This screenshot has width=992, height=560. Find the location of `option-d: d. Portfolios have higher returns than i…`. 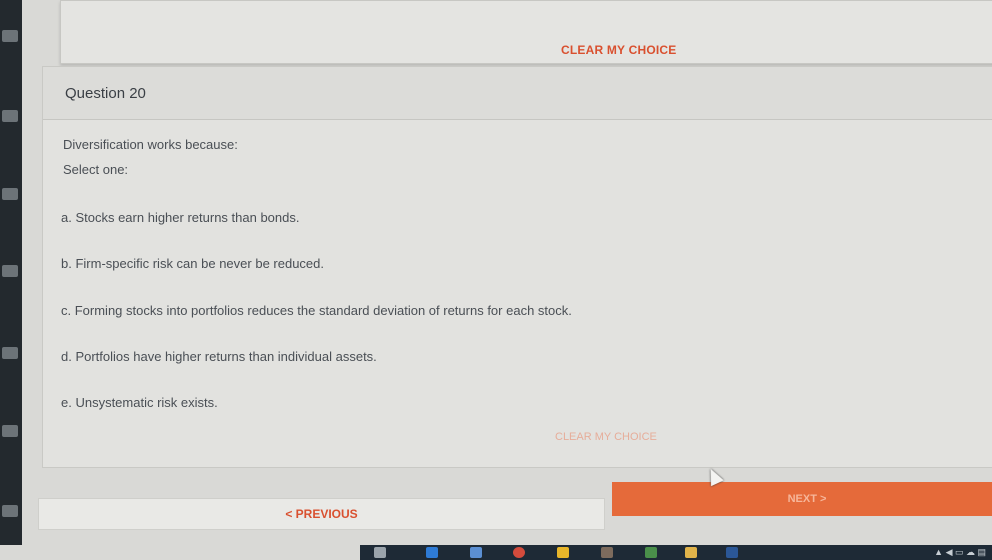

option-d: d. Portfolios have higher returns than i… is located at coordinates (219, 356).